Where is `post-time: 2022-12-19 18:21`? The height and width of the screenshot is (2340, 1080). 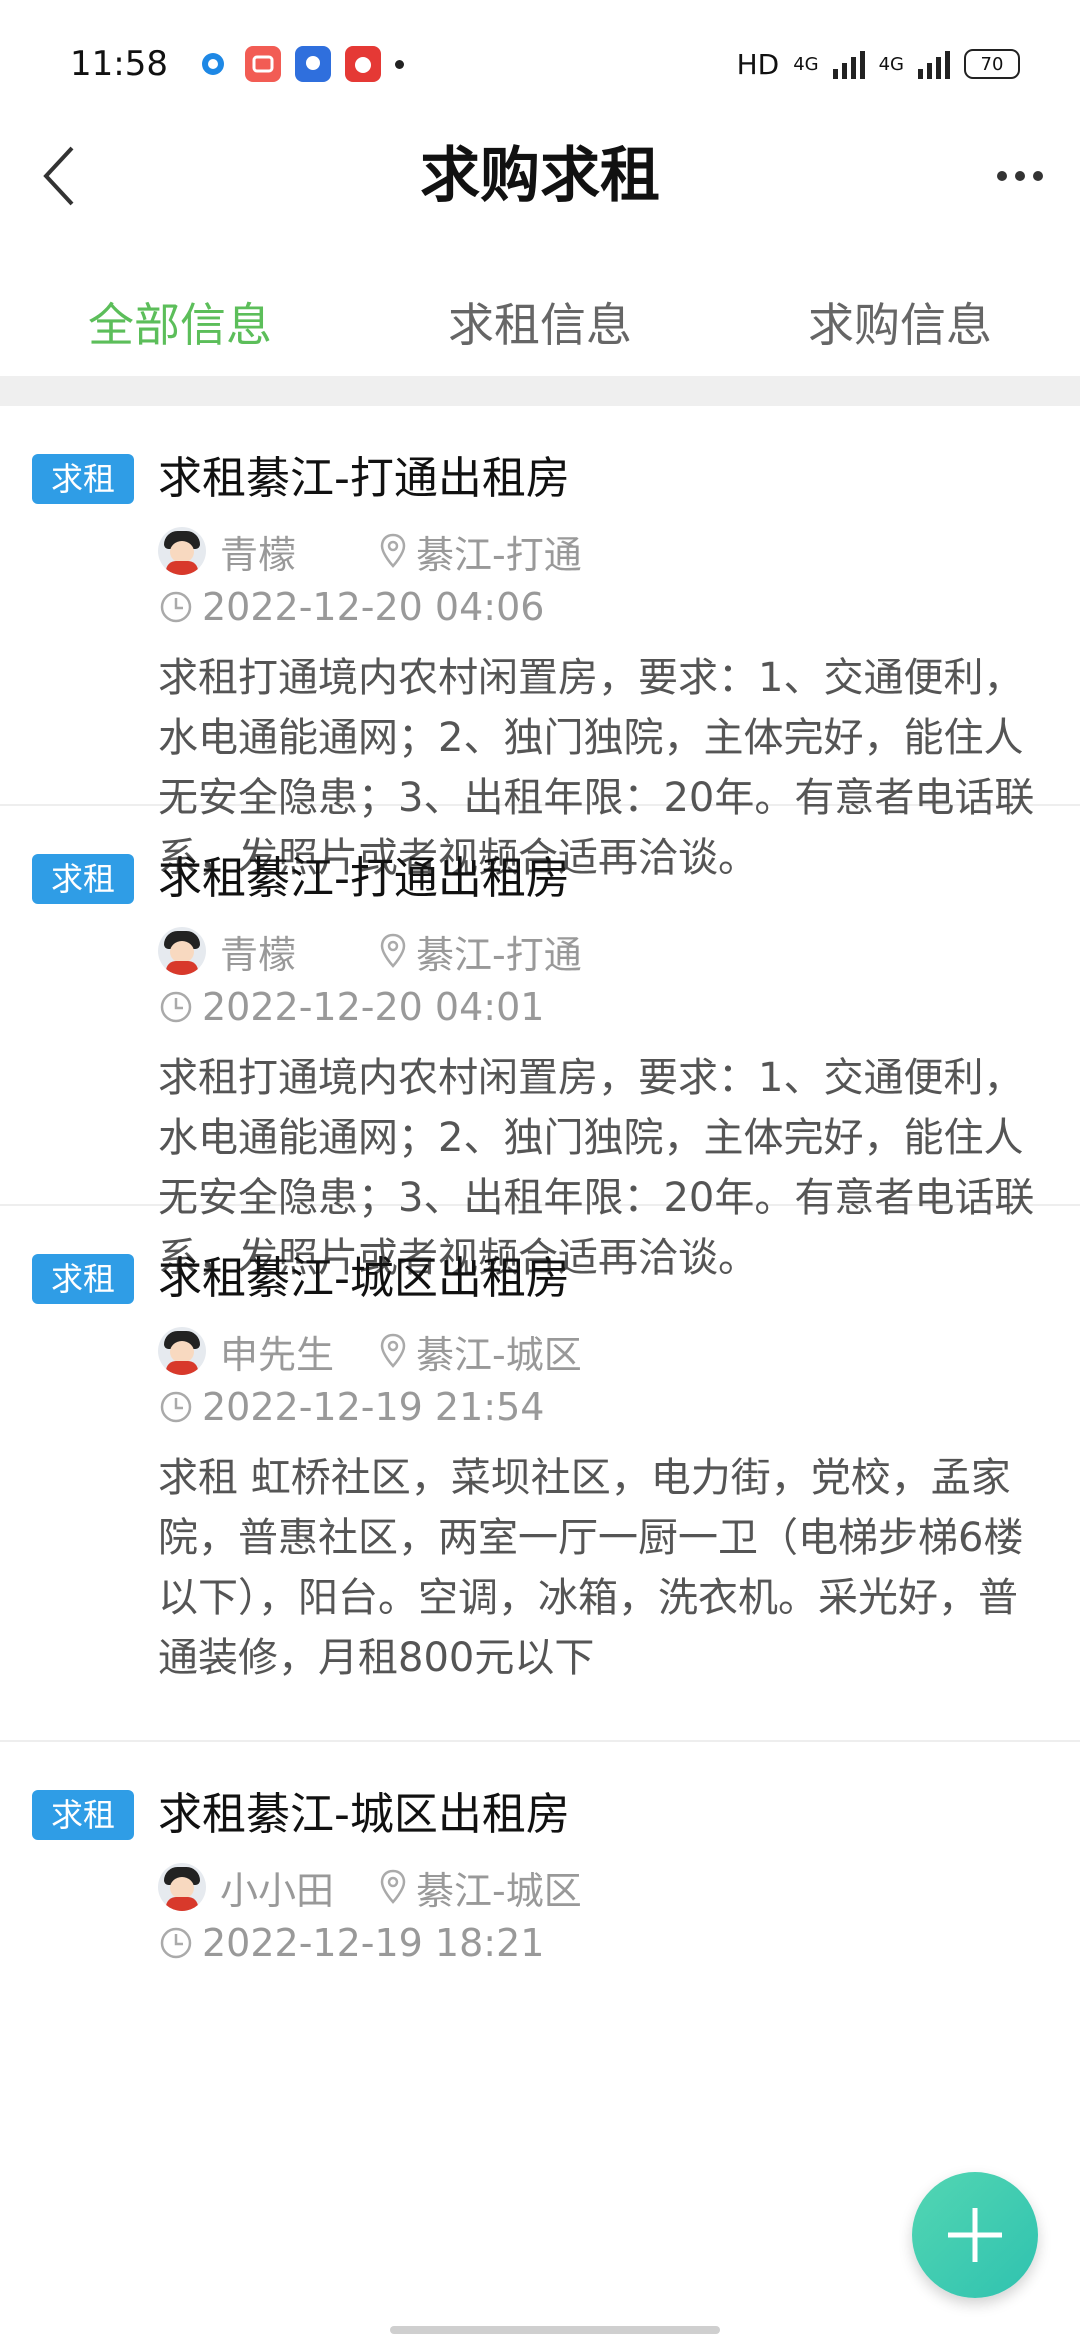
post-time: 2022-12-19 18:21 is located at coordinates (373, 1943).